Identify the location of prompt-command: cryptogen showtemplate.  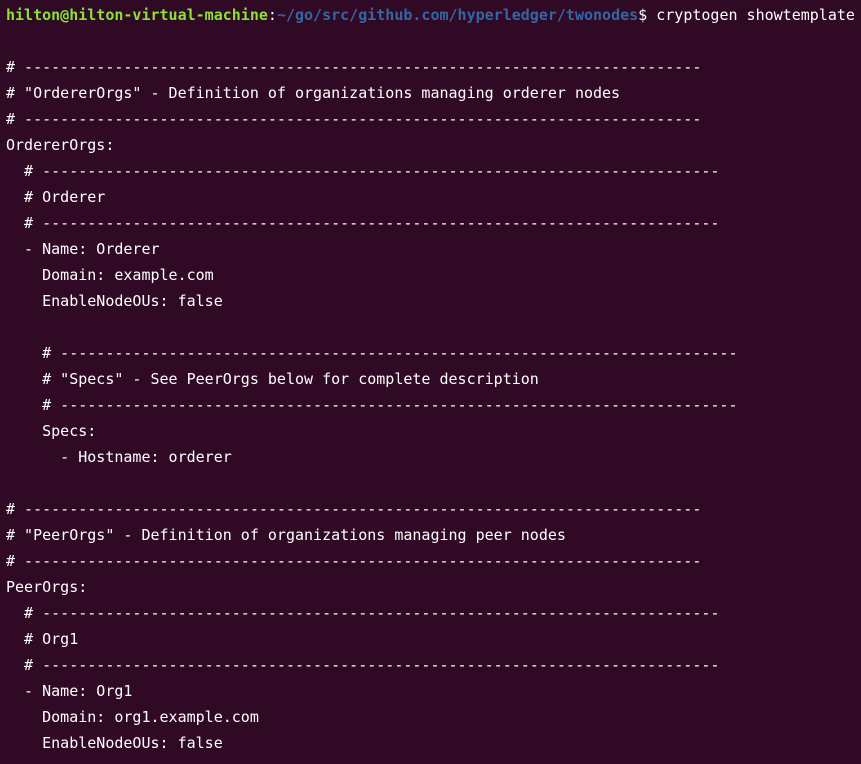
(755, 15).